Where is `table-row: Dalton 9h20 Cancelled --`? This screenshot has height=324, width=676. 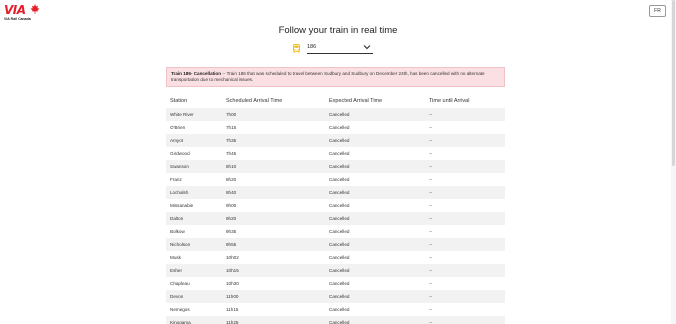 table-row: Dalton 9h20 Cancelled -- is located at coordinates (335, 218).